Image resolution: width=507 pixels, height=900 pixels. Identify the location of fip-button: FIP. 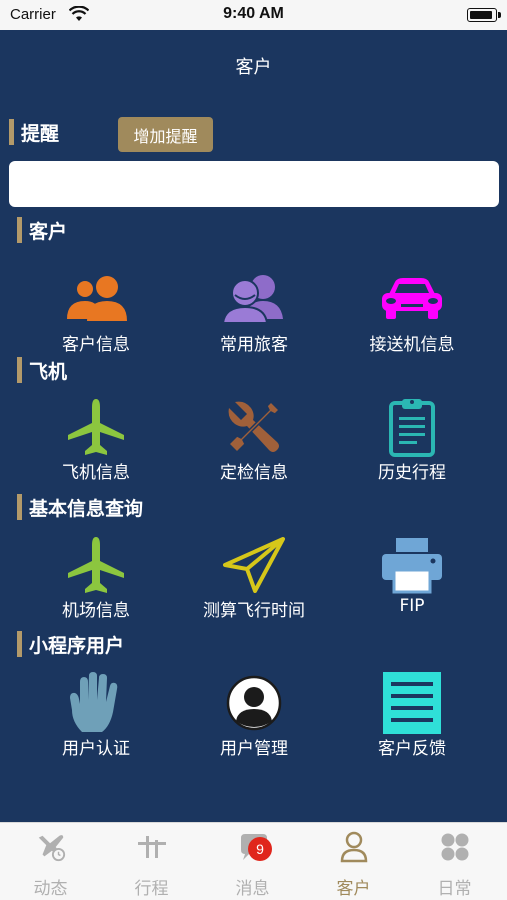
(412, 594).